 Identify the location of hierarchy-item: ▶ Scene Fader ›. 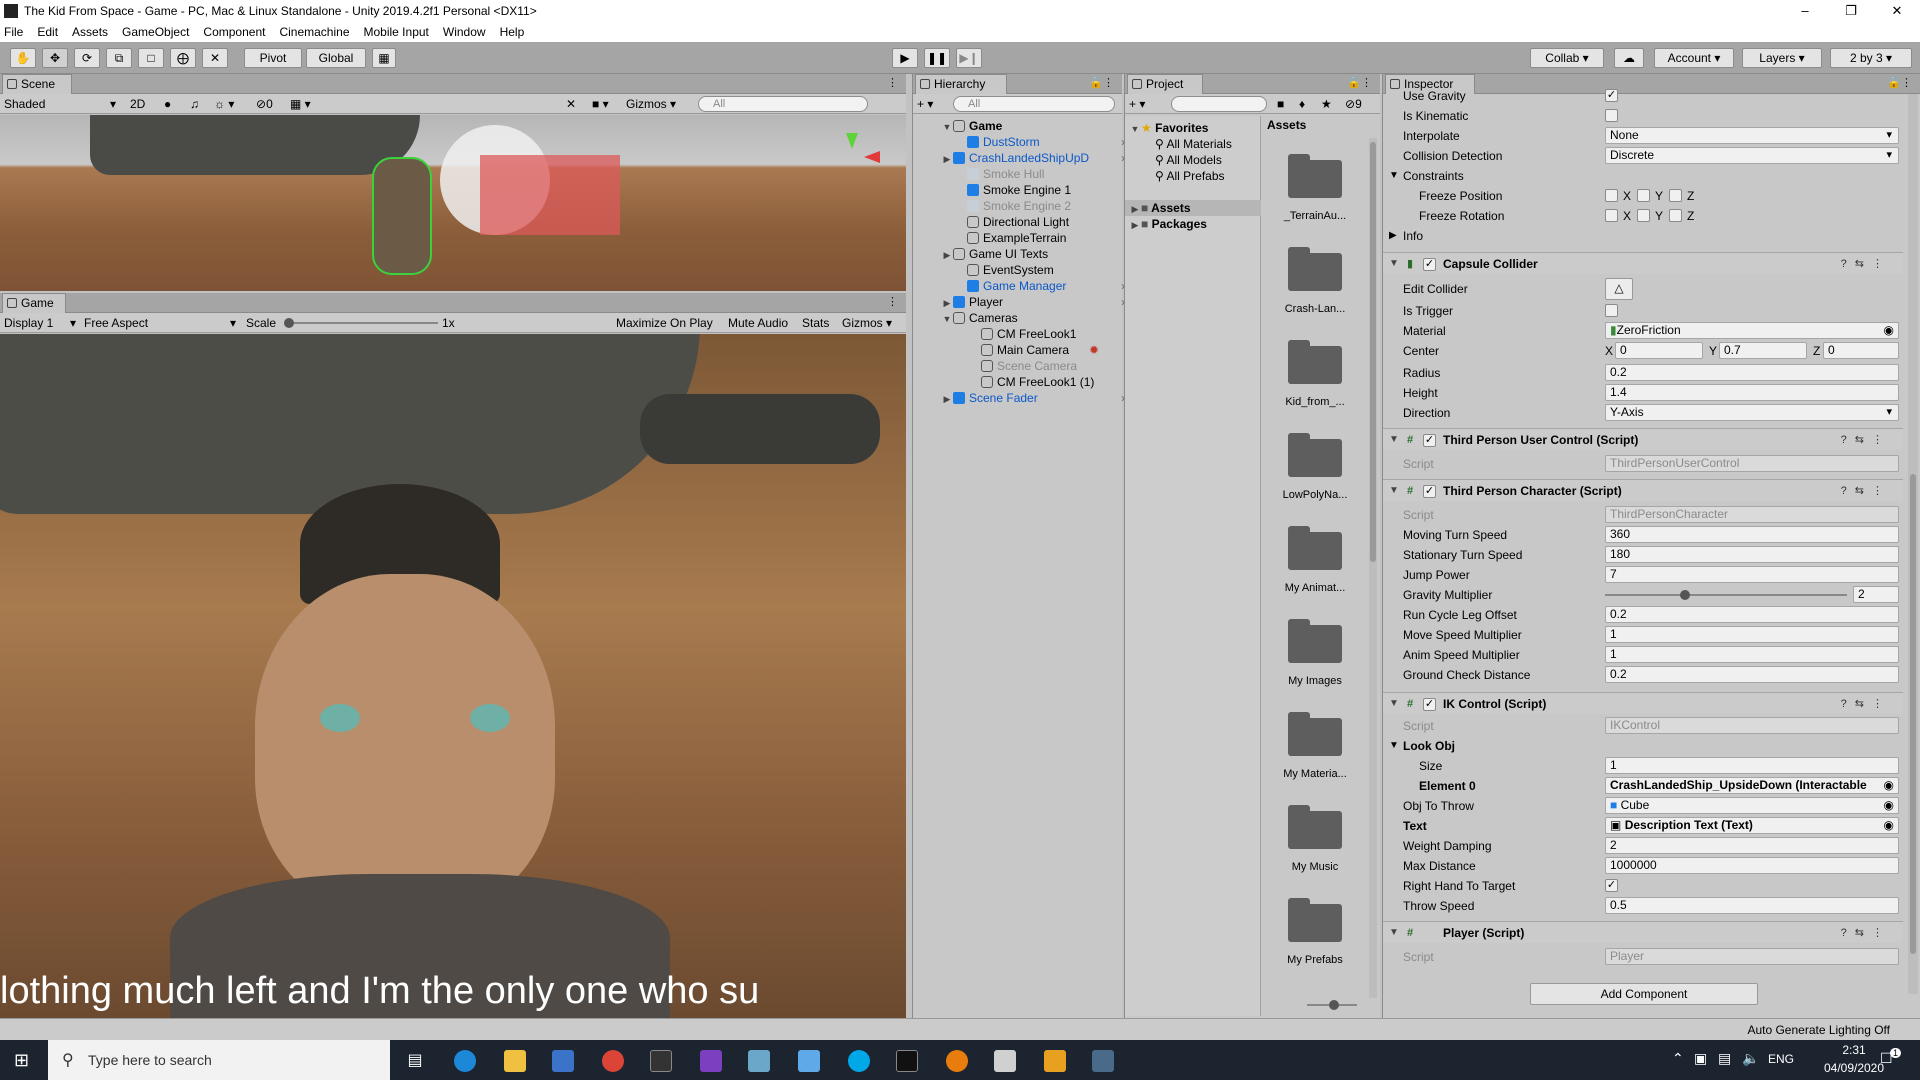
(1034, 398).